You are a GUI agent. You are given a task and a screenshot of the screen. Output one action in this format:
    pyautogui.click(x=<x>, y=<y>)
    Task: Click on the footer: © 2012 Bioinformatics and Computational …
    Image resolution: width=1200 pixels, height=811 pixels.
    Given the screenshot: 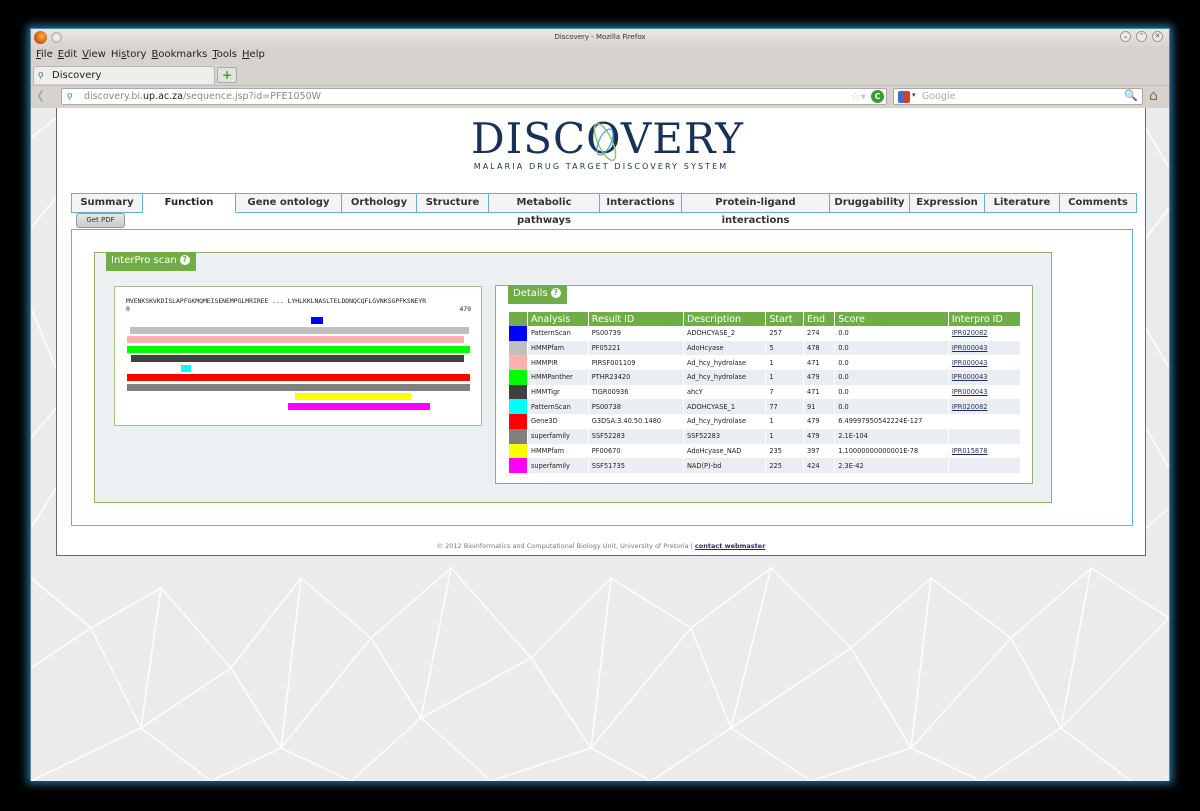 What is the action you would take?
    pyautogui.click(x=601, y=546)
    